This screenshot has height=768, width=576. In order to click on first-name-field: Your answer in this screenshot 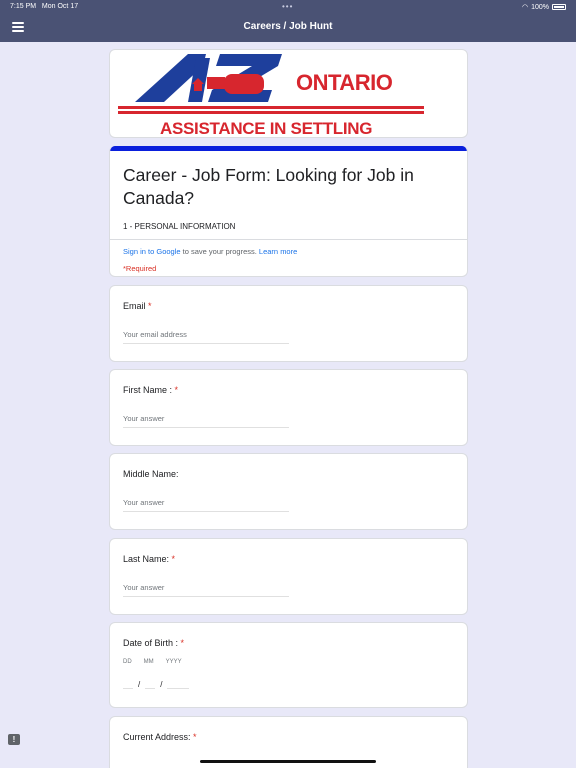, I will do `click(206, 421)`.